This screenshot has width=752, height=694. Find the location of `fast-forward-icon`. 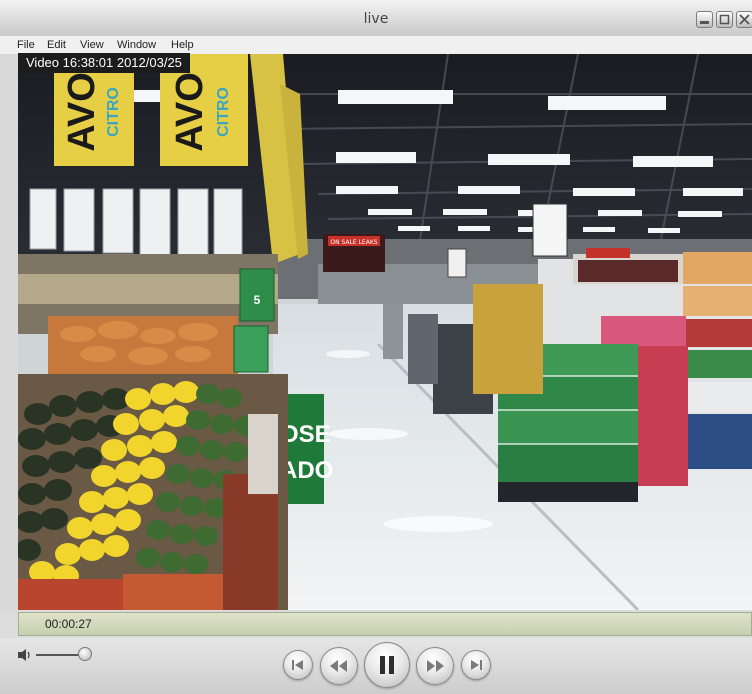

fast-forward-icon is located at coordinates (435, 666).